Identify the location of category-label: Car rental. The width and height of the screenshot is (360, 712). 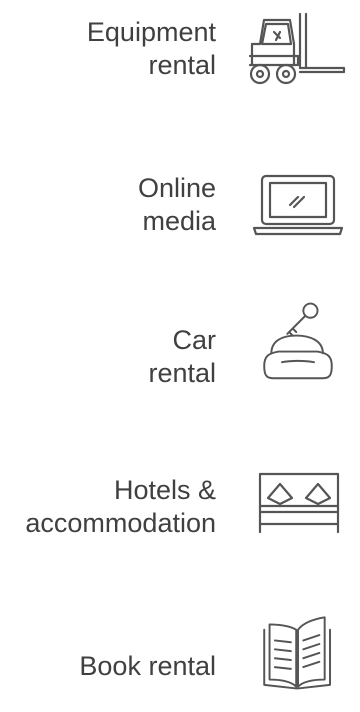
(108, 357).